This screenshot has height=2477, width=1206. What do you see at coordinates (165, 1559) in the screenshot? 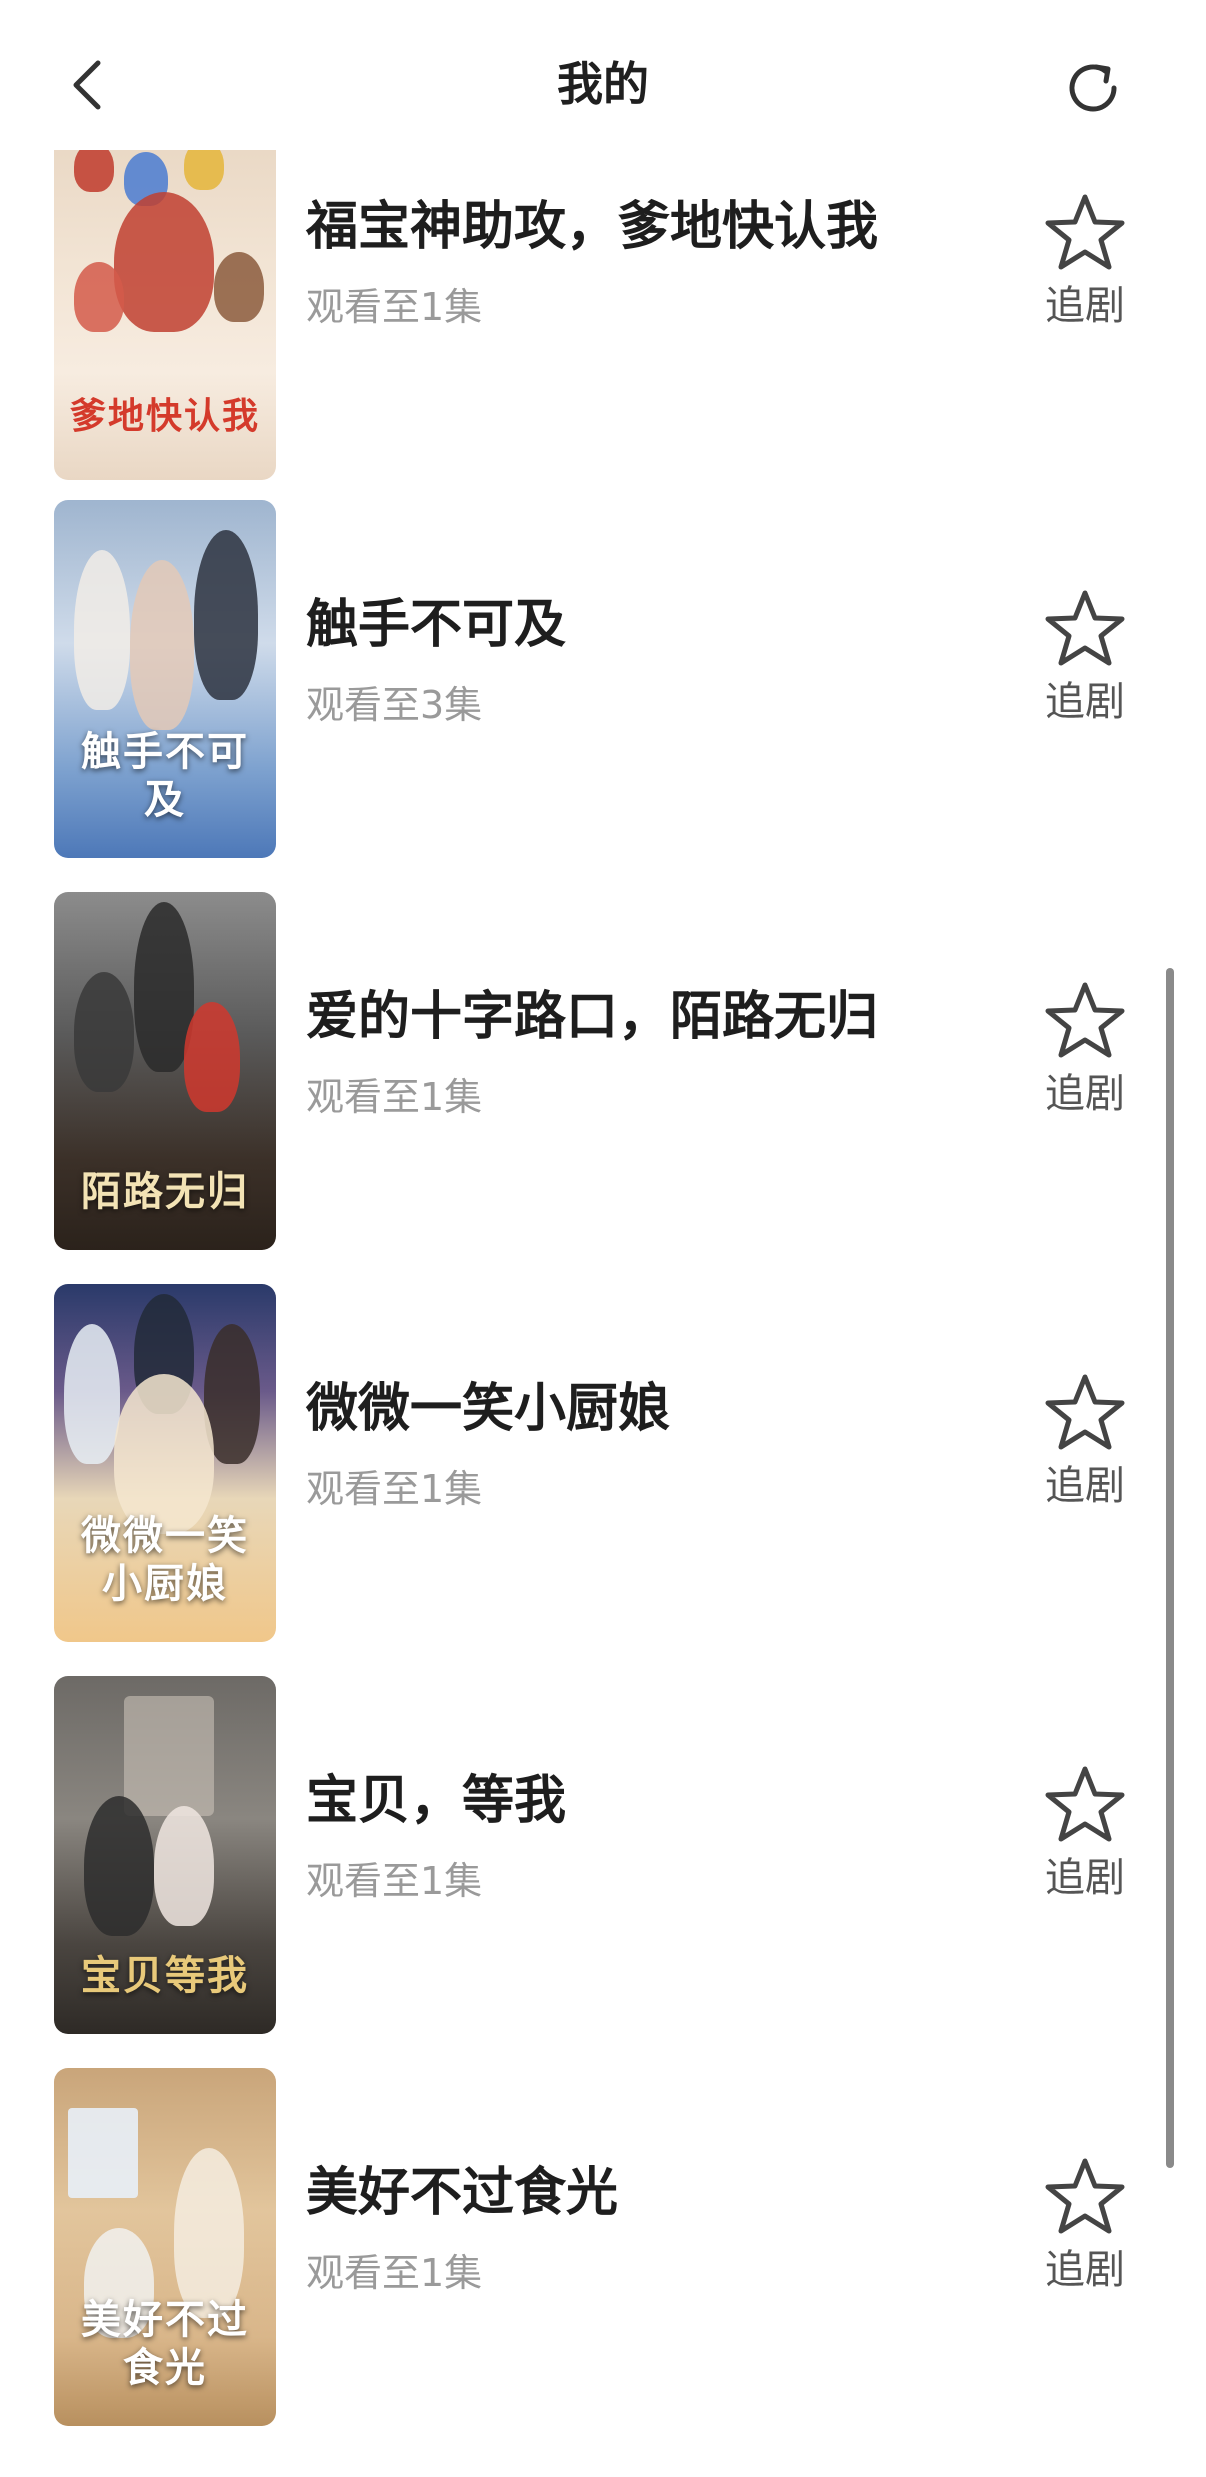
I see `poster-title-art: 微微一笑 小厨娘` at bounding box center [165, 1559].